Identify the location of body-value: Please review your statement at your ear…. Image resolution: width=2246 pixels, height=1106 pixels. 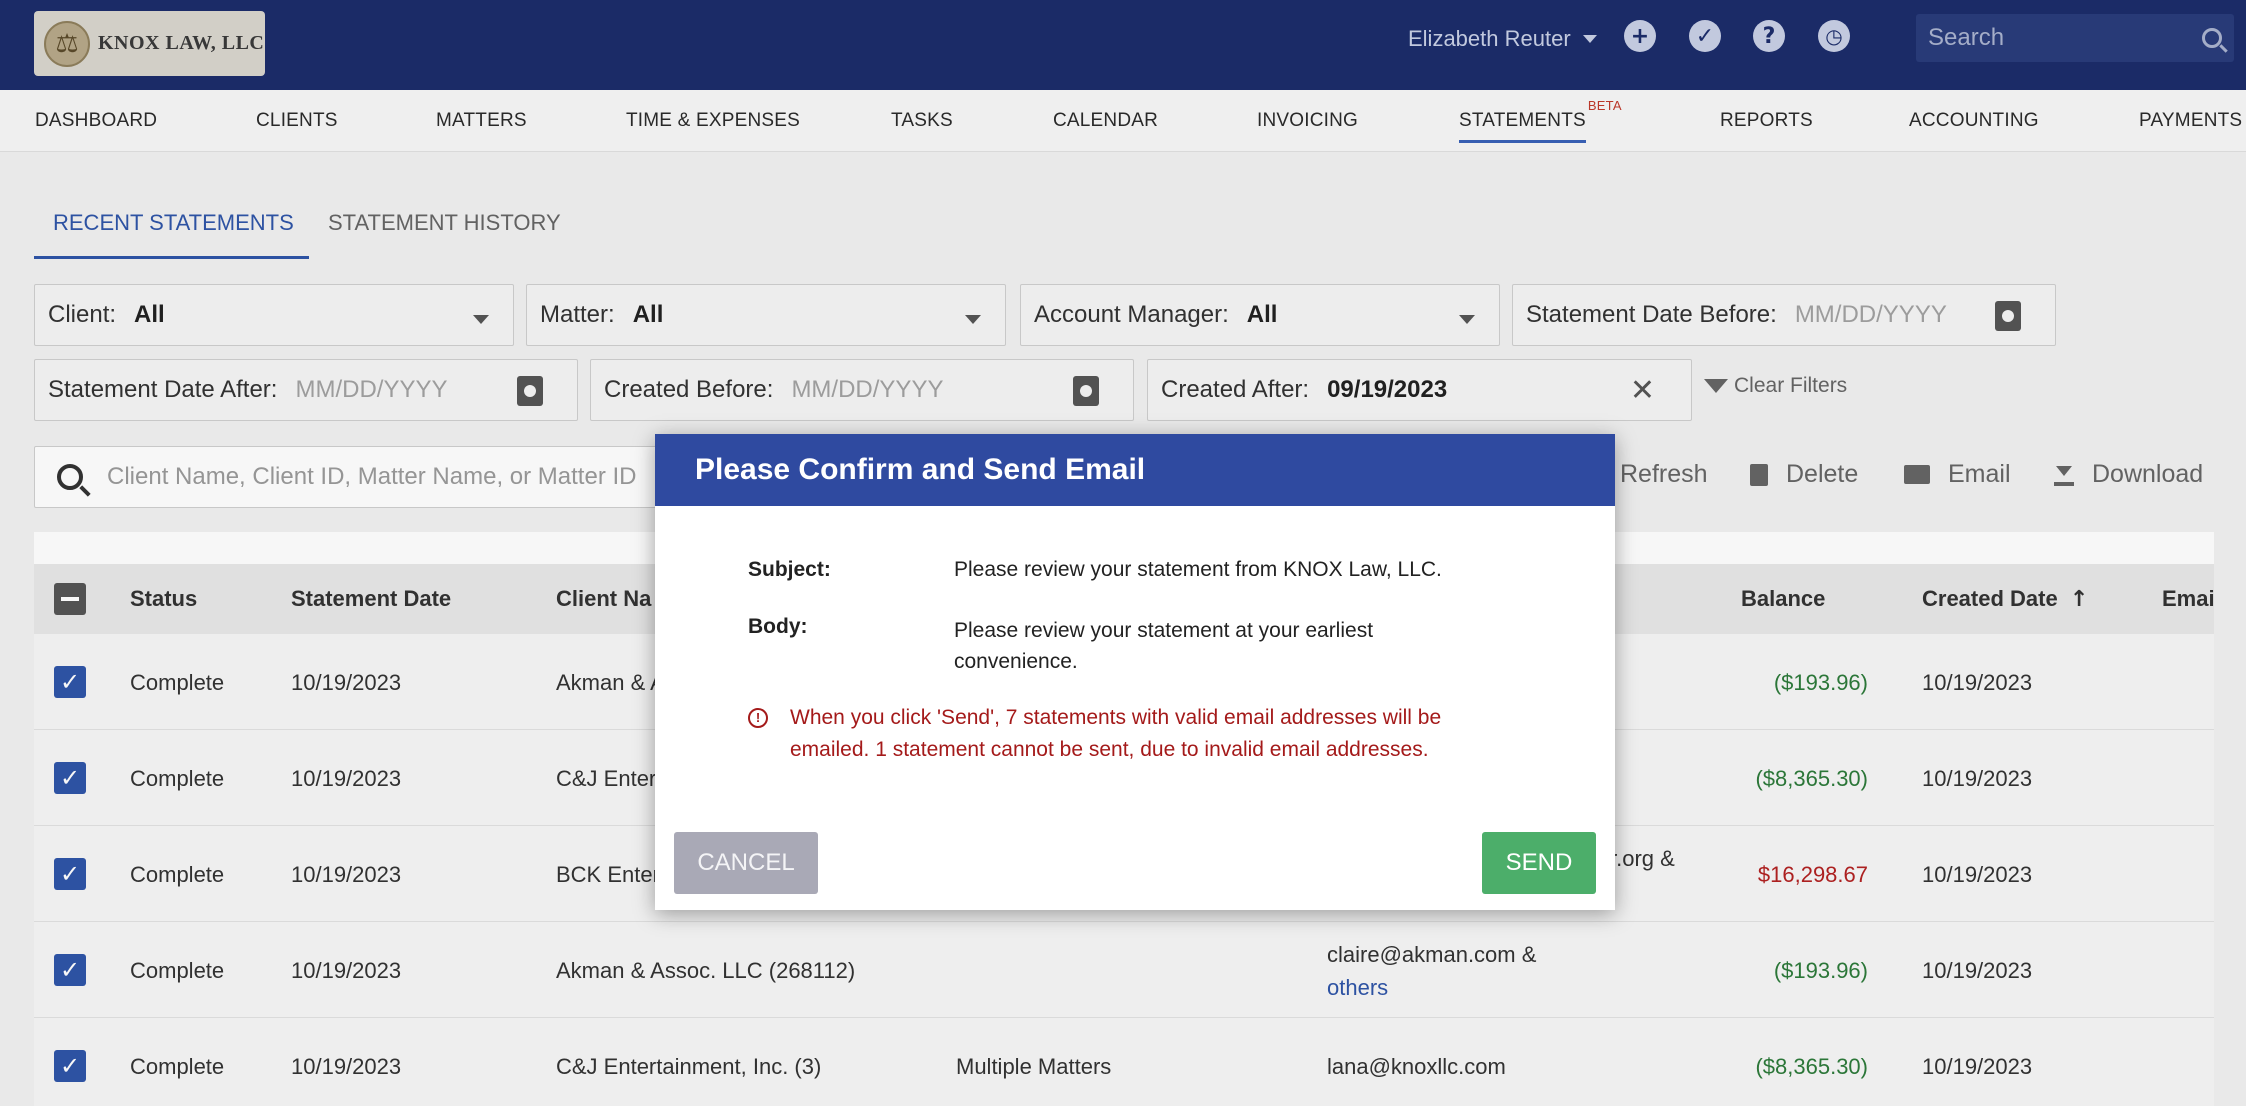
(1163, 646).